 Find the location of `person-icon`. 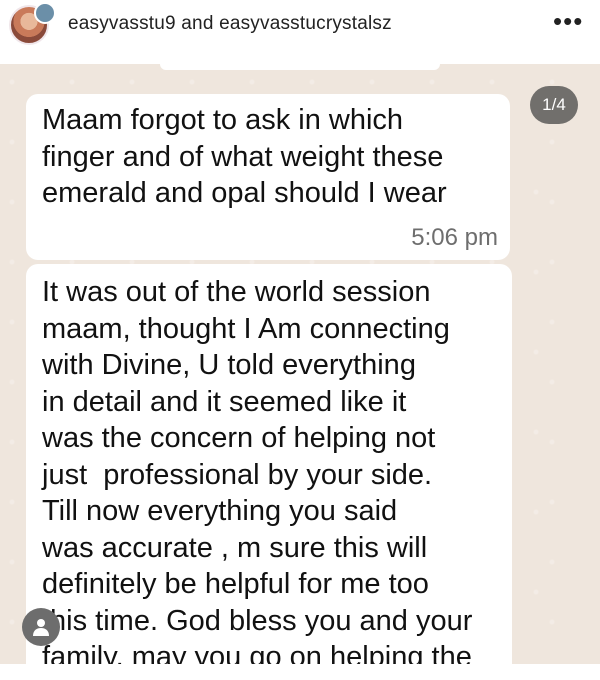

person-icon is located at coordinates (41, 627).